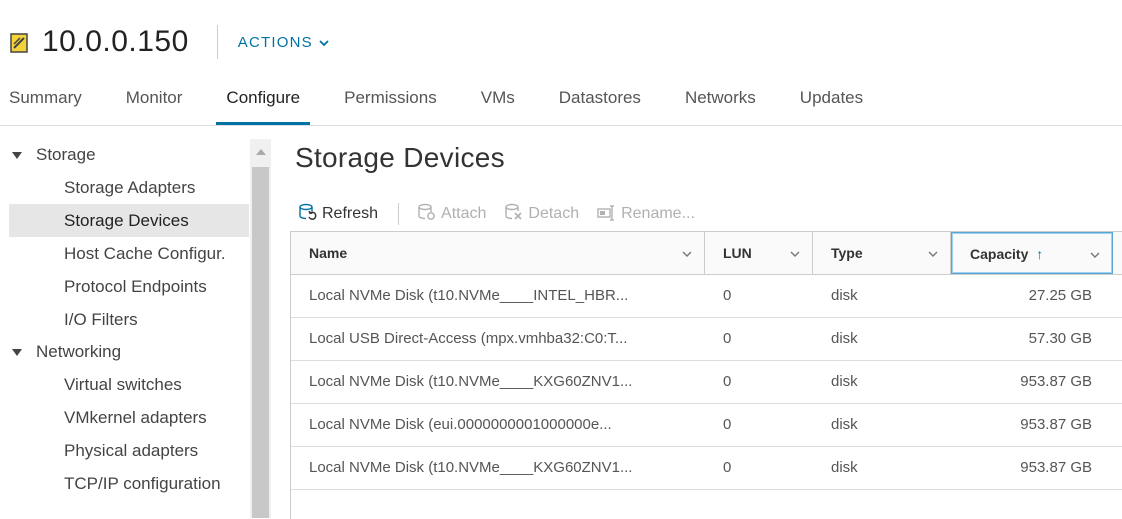 This screenshot has width=1122, height=519. I want to click on scrollbar-thumb, so click(260, 342).